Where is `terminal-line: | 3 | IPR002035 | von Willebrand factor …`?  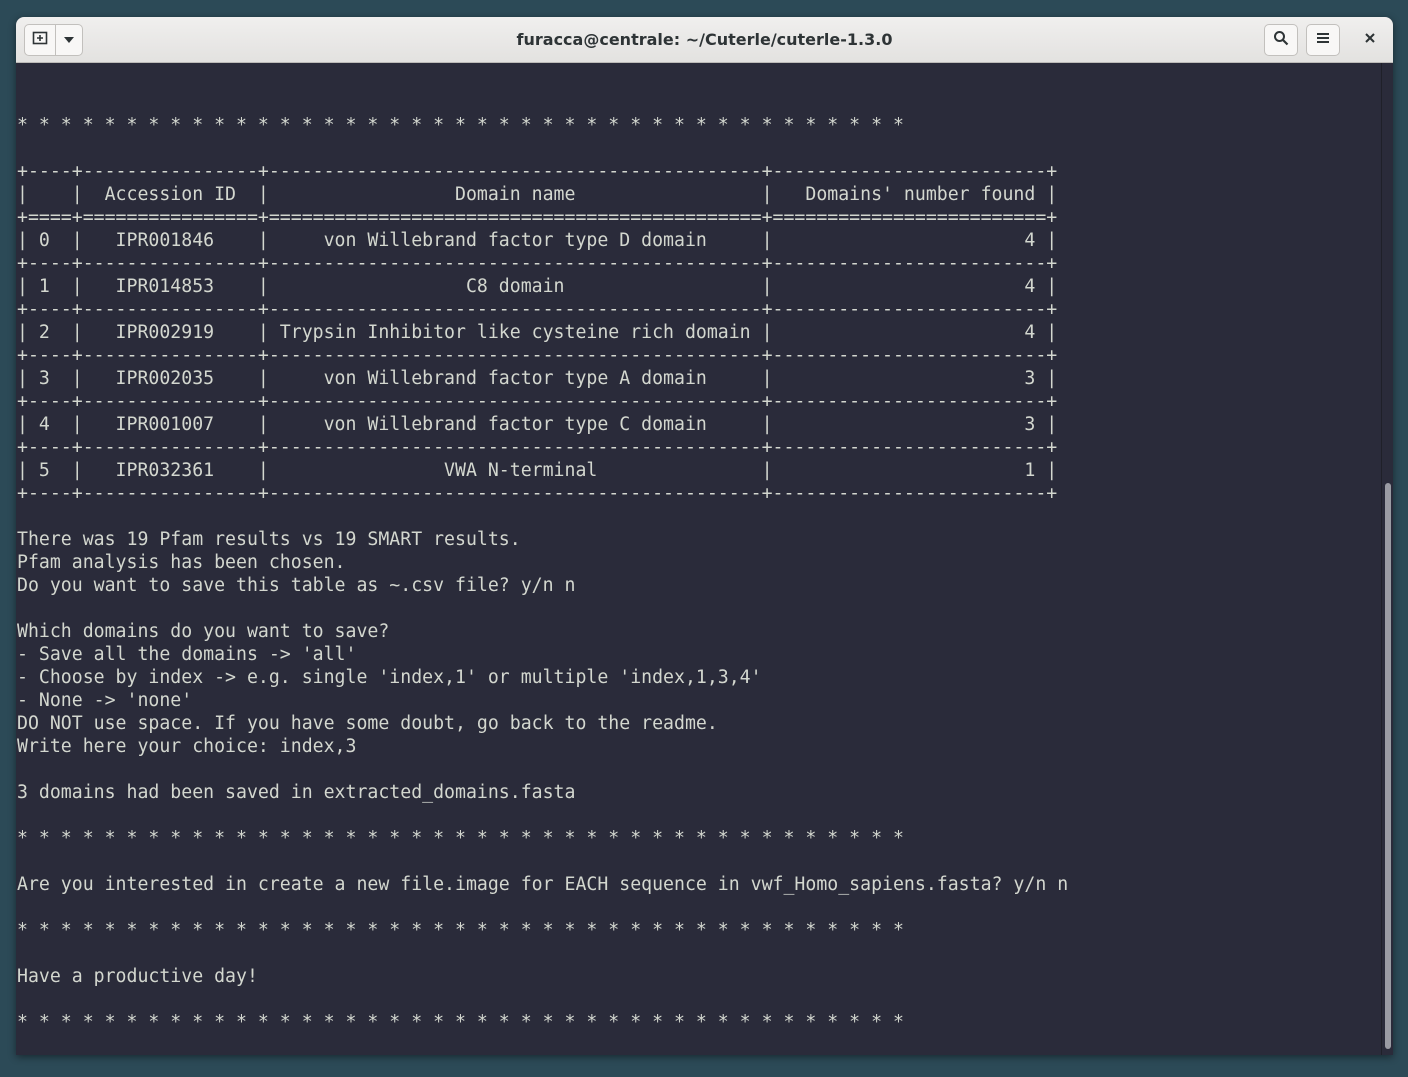
terminal-line: | 3 | IPR002035 | von Willebrand factor … is located at coordinates (537, 378).